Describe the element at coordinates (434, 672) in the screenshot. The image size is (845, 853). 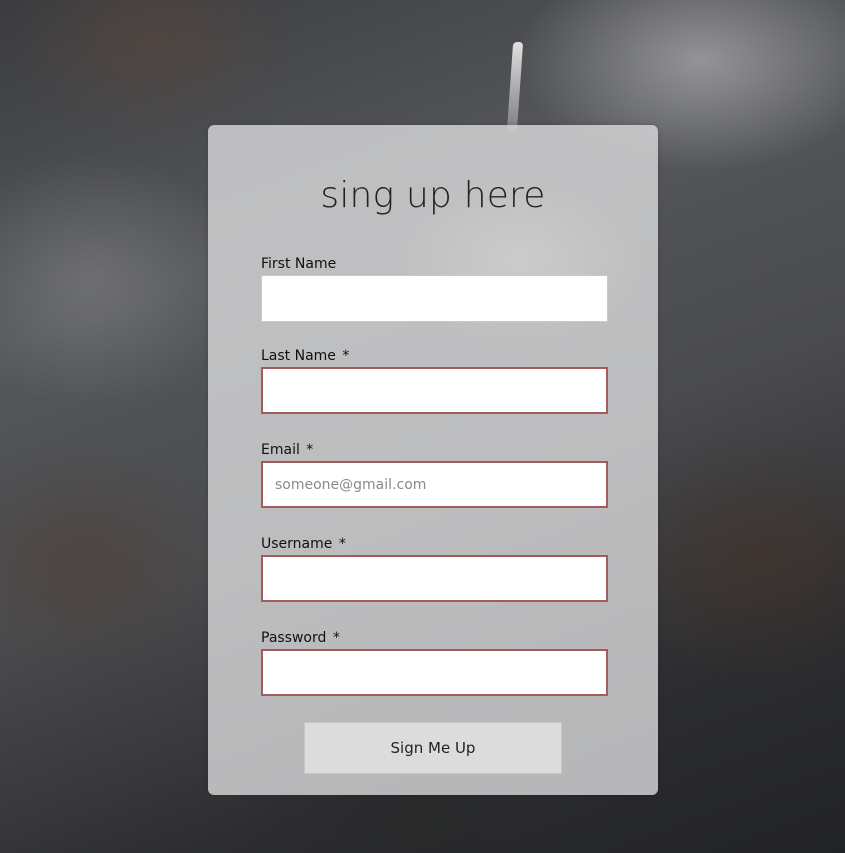
I see `password-input` at that location.